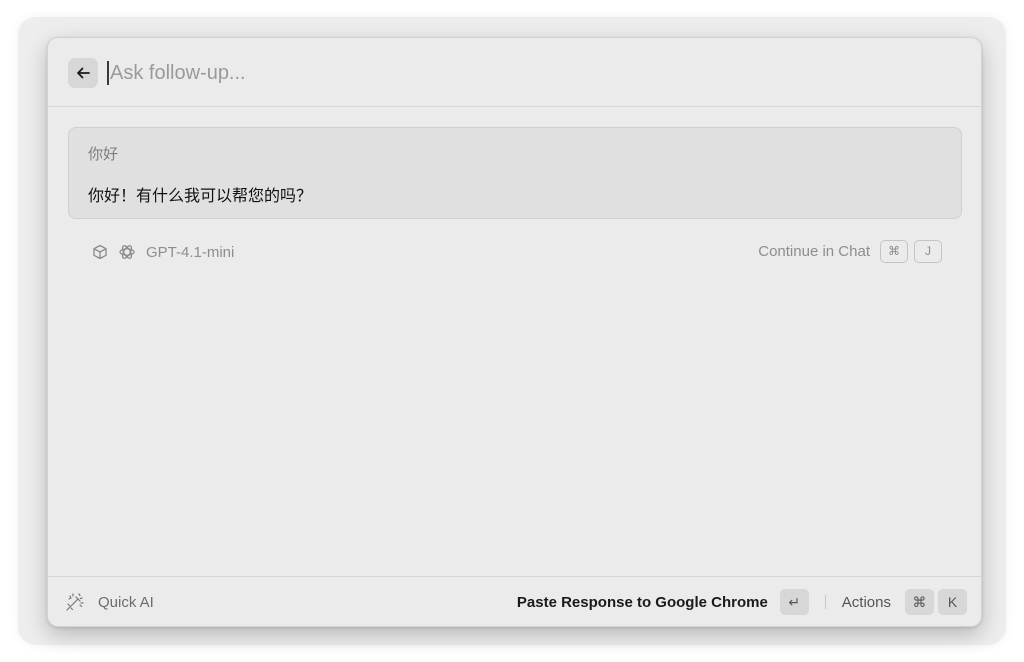  Describe the element at coordinates (866, 602) in the screenshot. I see `actions-button: Actions` at that location.